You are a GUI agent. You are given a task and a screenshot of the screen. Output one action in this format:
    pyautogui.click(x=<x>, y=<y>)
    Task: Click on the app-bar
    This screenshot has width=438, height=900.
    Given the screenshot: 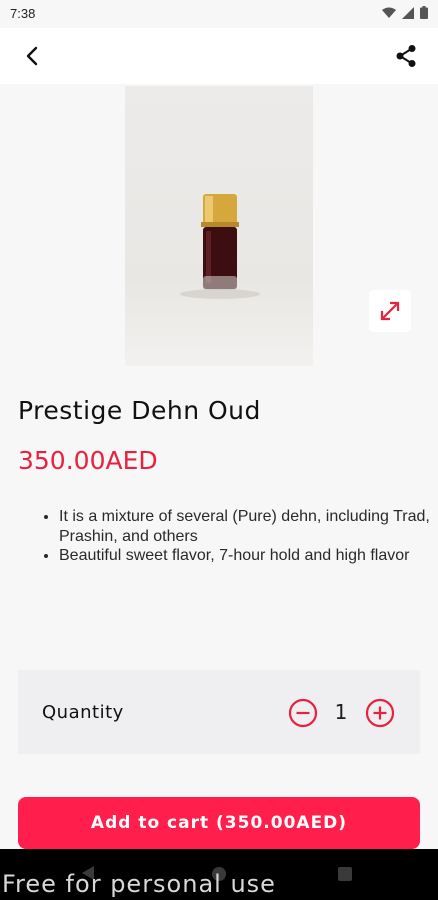 What is the action you would take?
    pyautogui.click(x=219, y=56)
    